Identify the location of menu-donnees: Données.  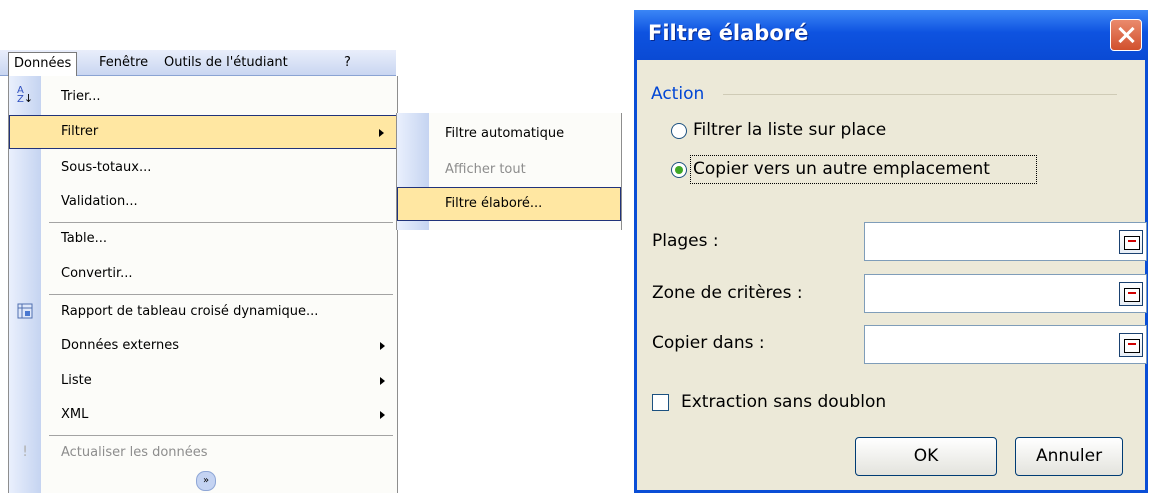
(43, 64).